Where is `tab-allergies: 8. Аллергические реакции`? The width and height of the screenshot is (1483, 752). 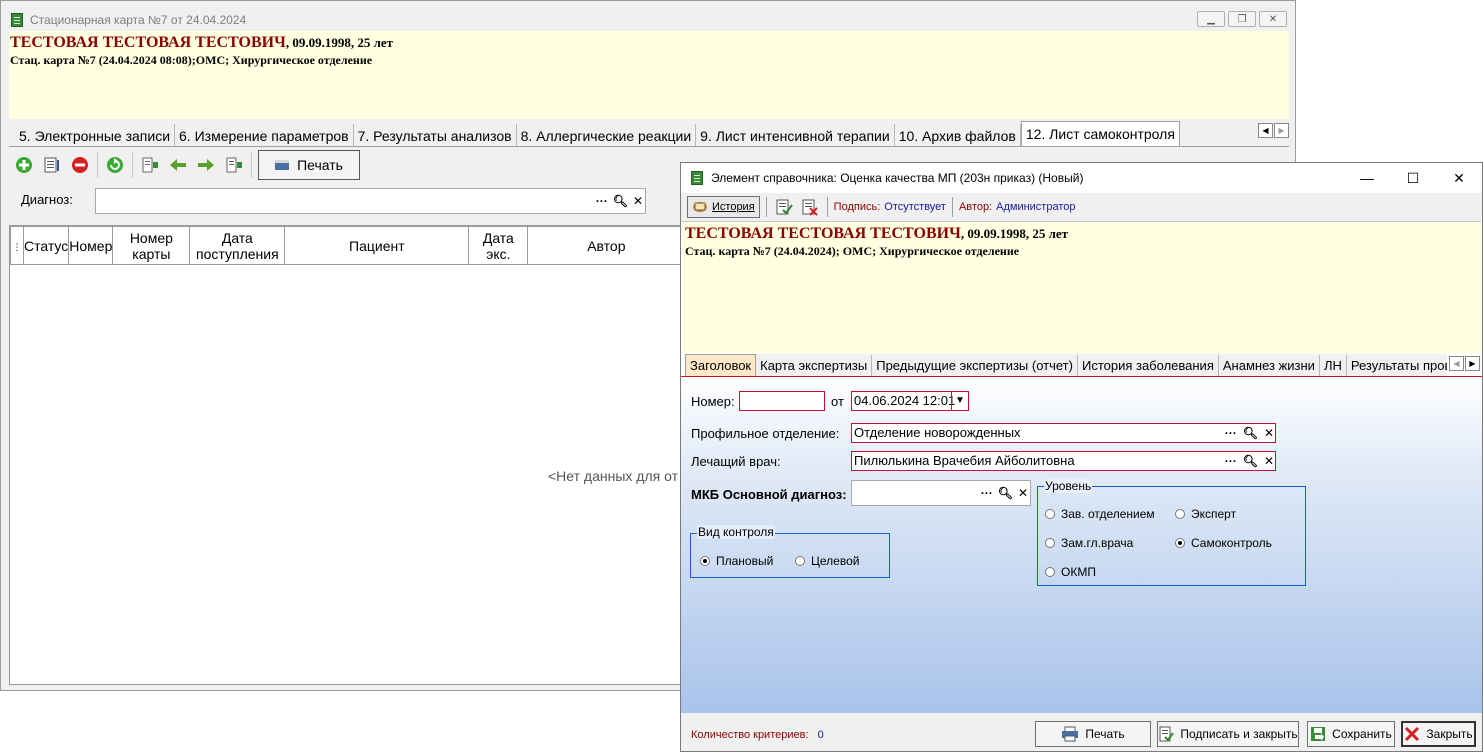
tab-allergies: 8. Аллергические реакции is located at coordinates (607, 135).